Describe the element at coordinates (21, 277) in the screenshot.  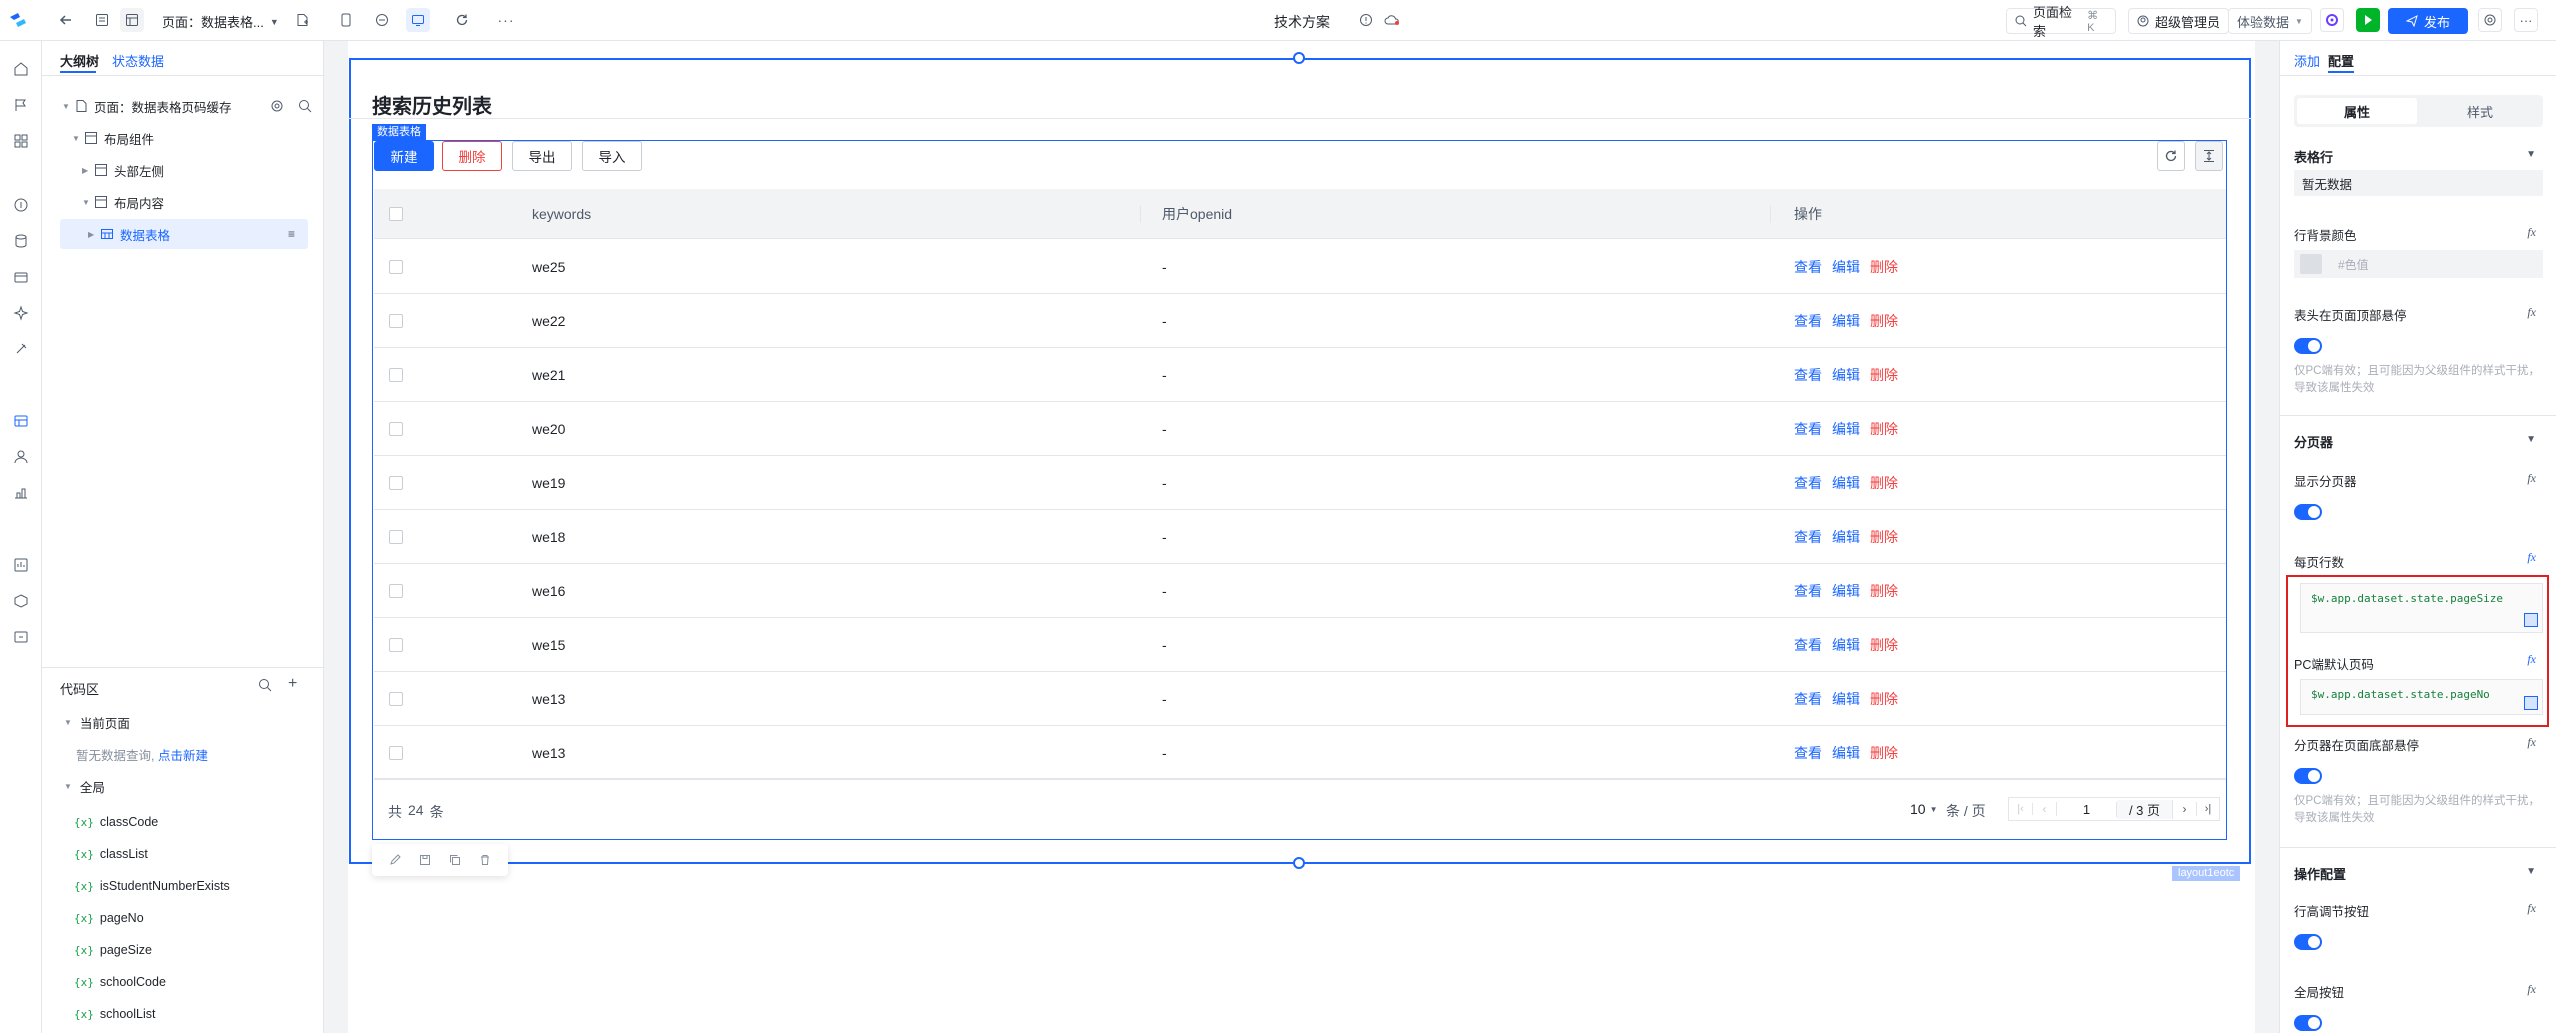
I see `storage-icon` at that location.